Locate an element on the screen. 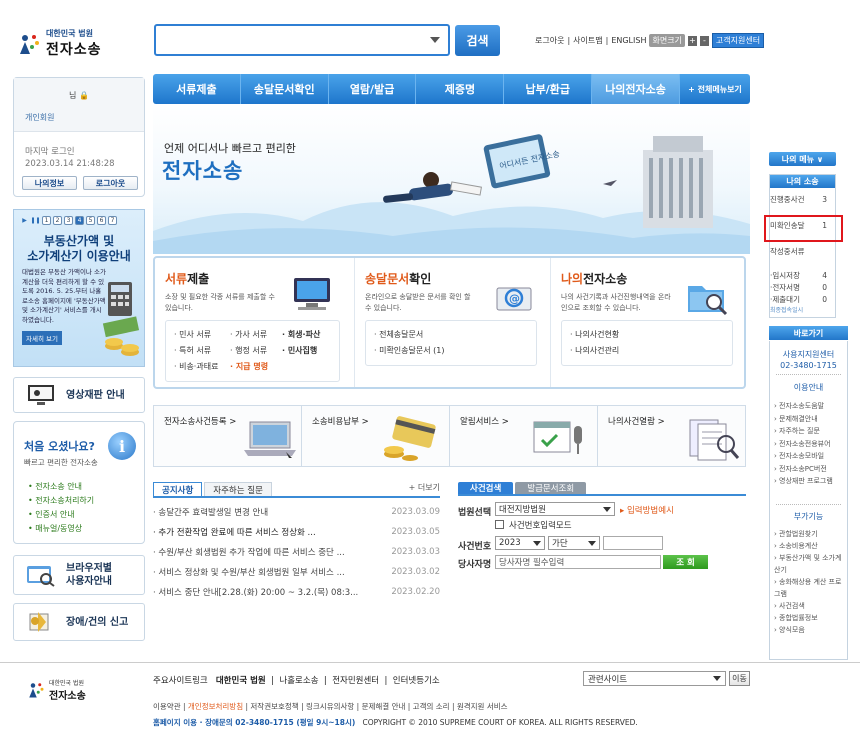  pause-icon: ❚❚ is located at coordinates (35, 220).